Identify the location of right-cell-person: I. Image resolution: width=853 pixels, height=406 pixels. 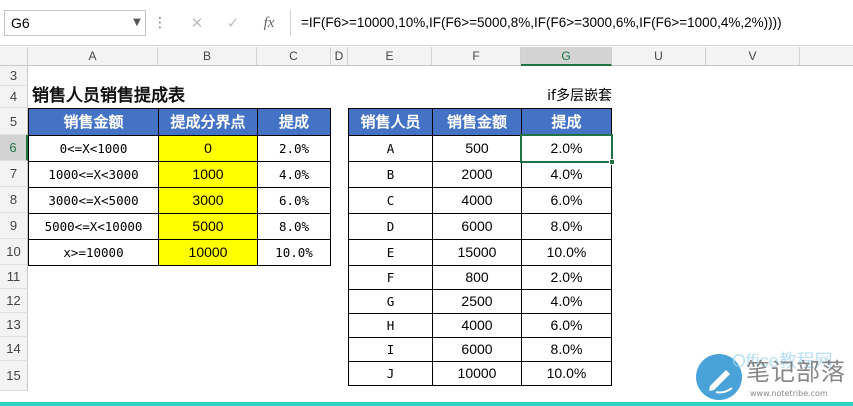
(390, 349).